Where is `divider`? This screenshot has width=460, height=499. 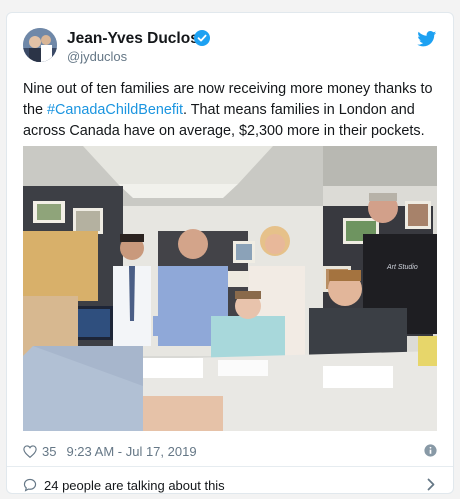
divider is located at coordinates (230, 466).